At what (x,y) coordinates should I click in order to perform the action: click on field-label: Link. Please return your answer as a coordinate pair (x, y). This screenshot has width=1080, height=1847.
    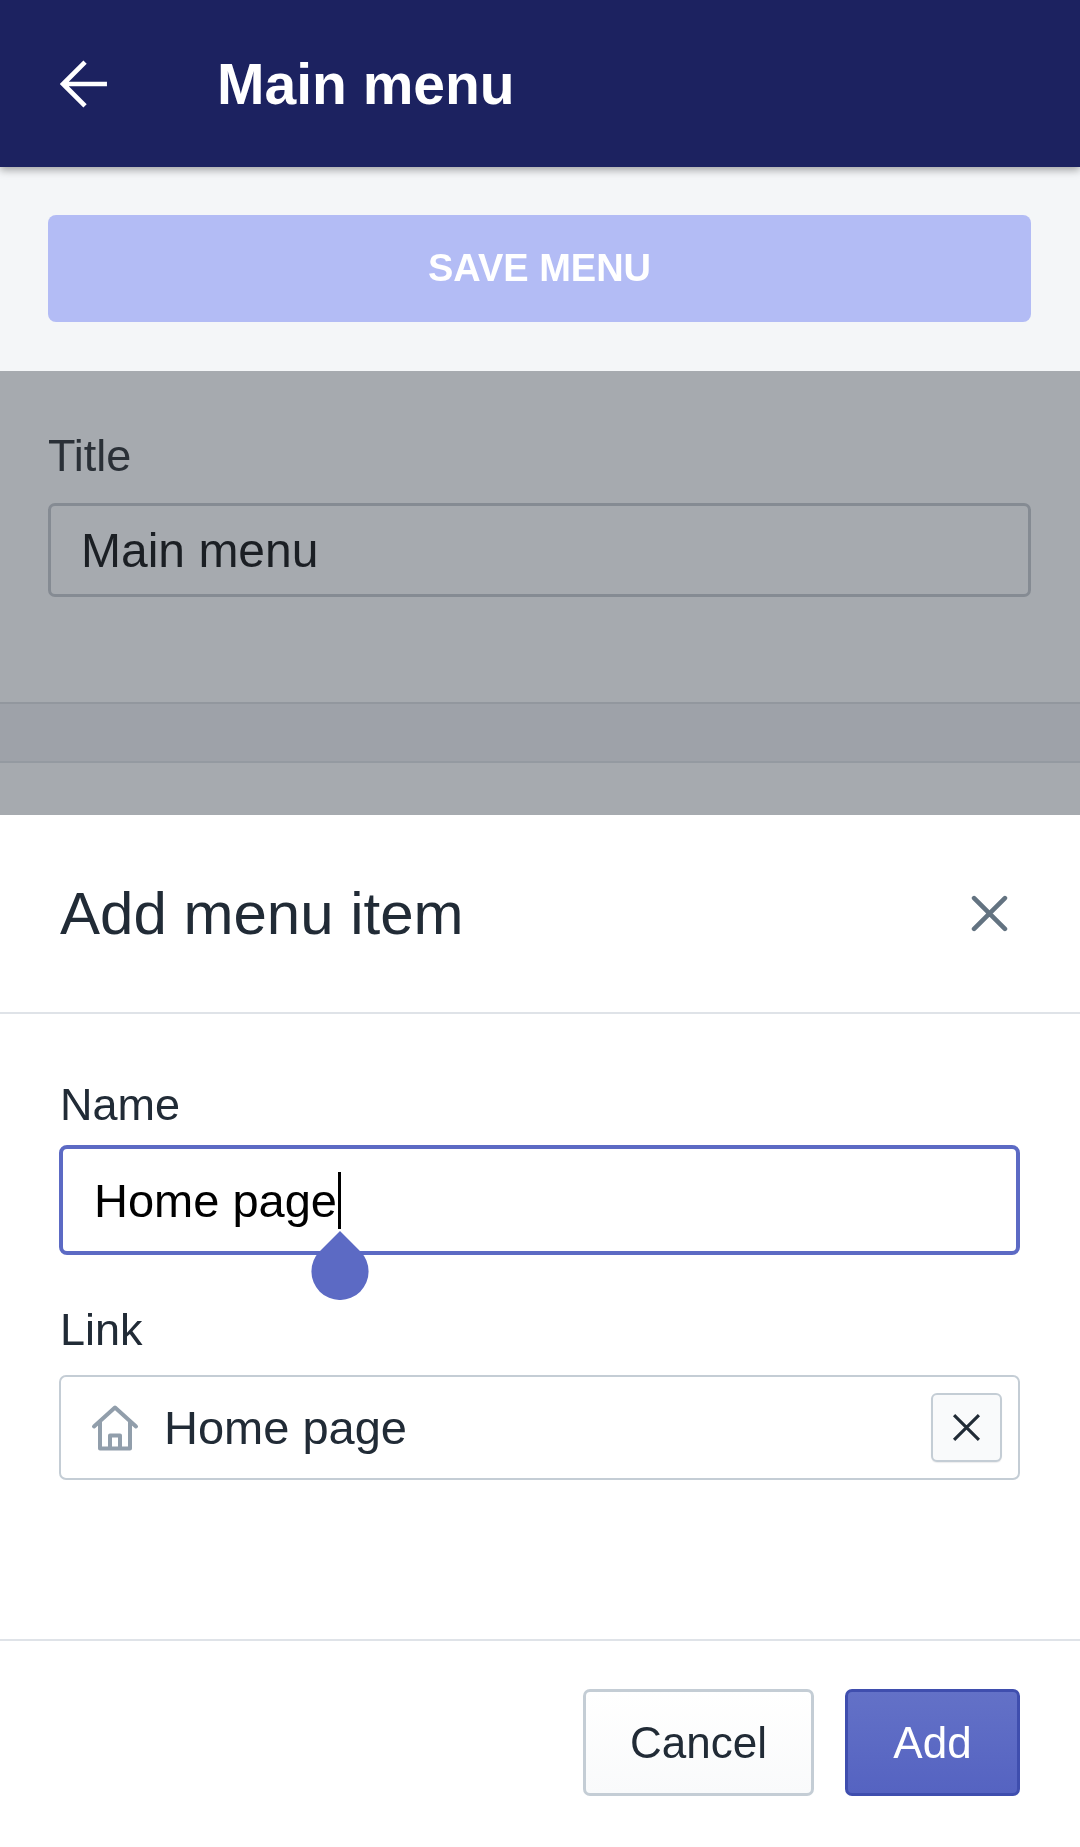
    Looking at the image, I should click on (101, 1330).